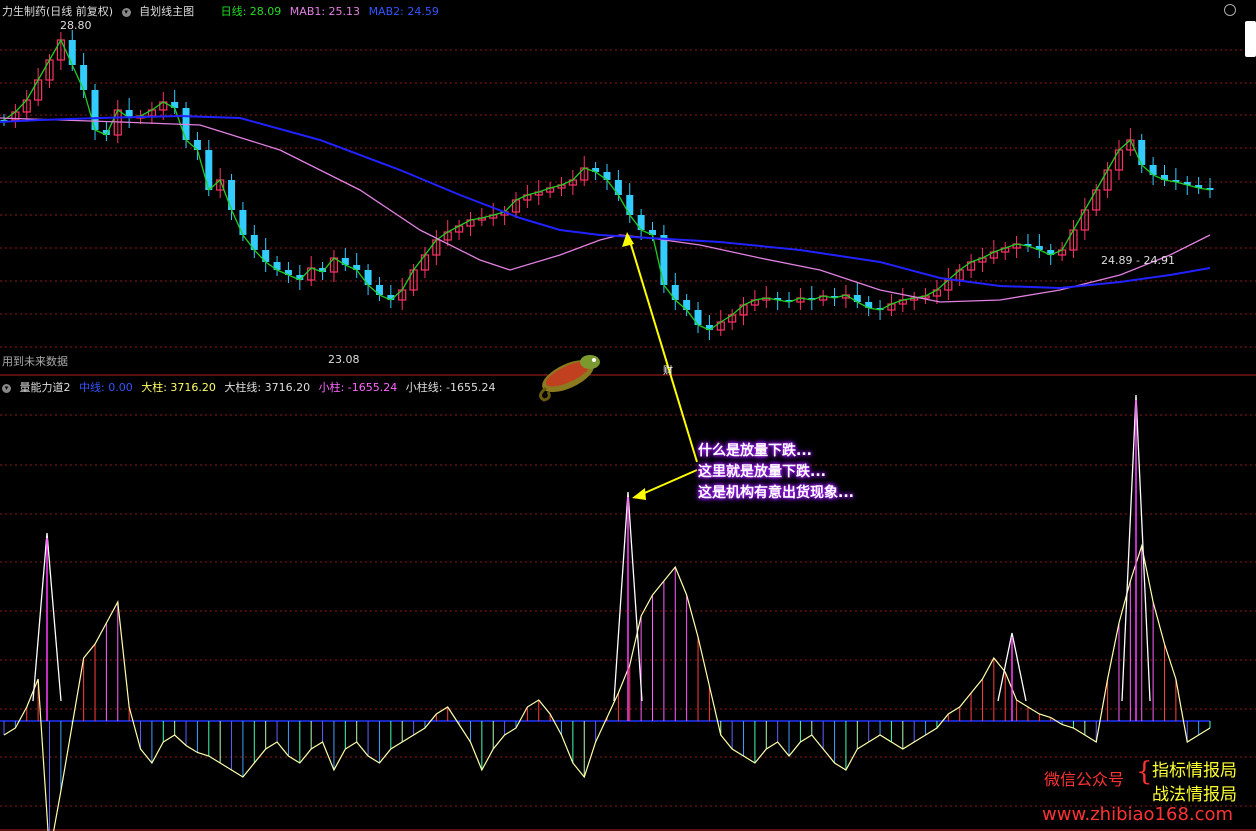  What do you see at coordinates (178, 387) in the screenshot?
I see `dazhu-value: 大柱: 3716.20` at bounding box center [178, 387].